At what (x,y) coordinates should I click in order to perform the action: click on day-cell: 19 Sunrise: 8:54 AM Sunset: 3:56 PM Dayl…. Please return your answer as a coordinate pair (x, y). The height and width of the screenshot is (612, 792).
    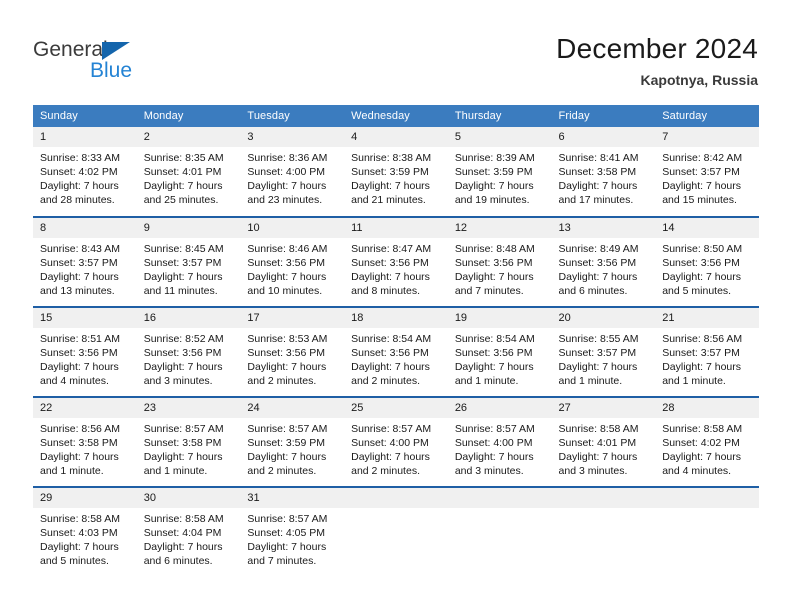
    Looking at the image, I should click on (499, 351).